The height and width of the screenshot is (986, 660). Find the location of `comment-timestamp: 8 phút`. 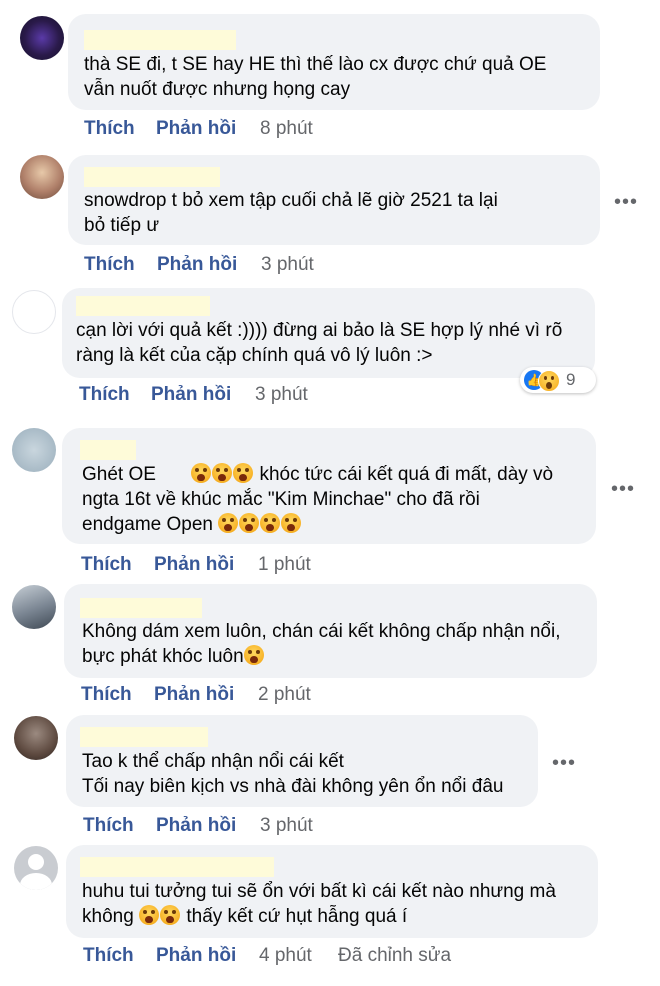

comment-timestamp: 8 phút is located at coordinates (286, 129).